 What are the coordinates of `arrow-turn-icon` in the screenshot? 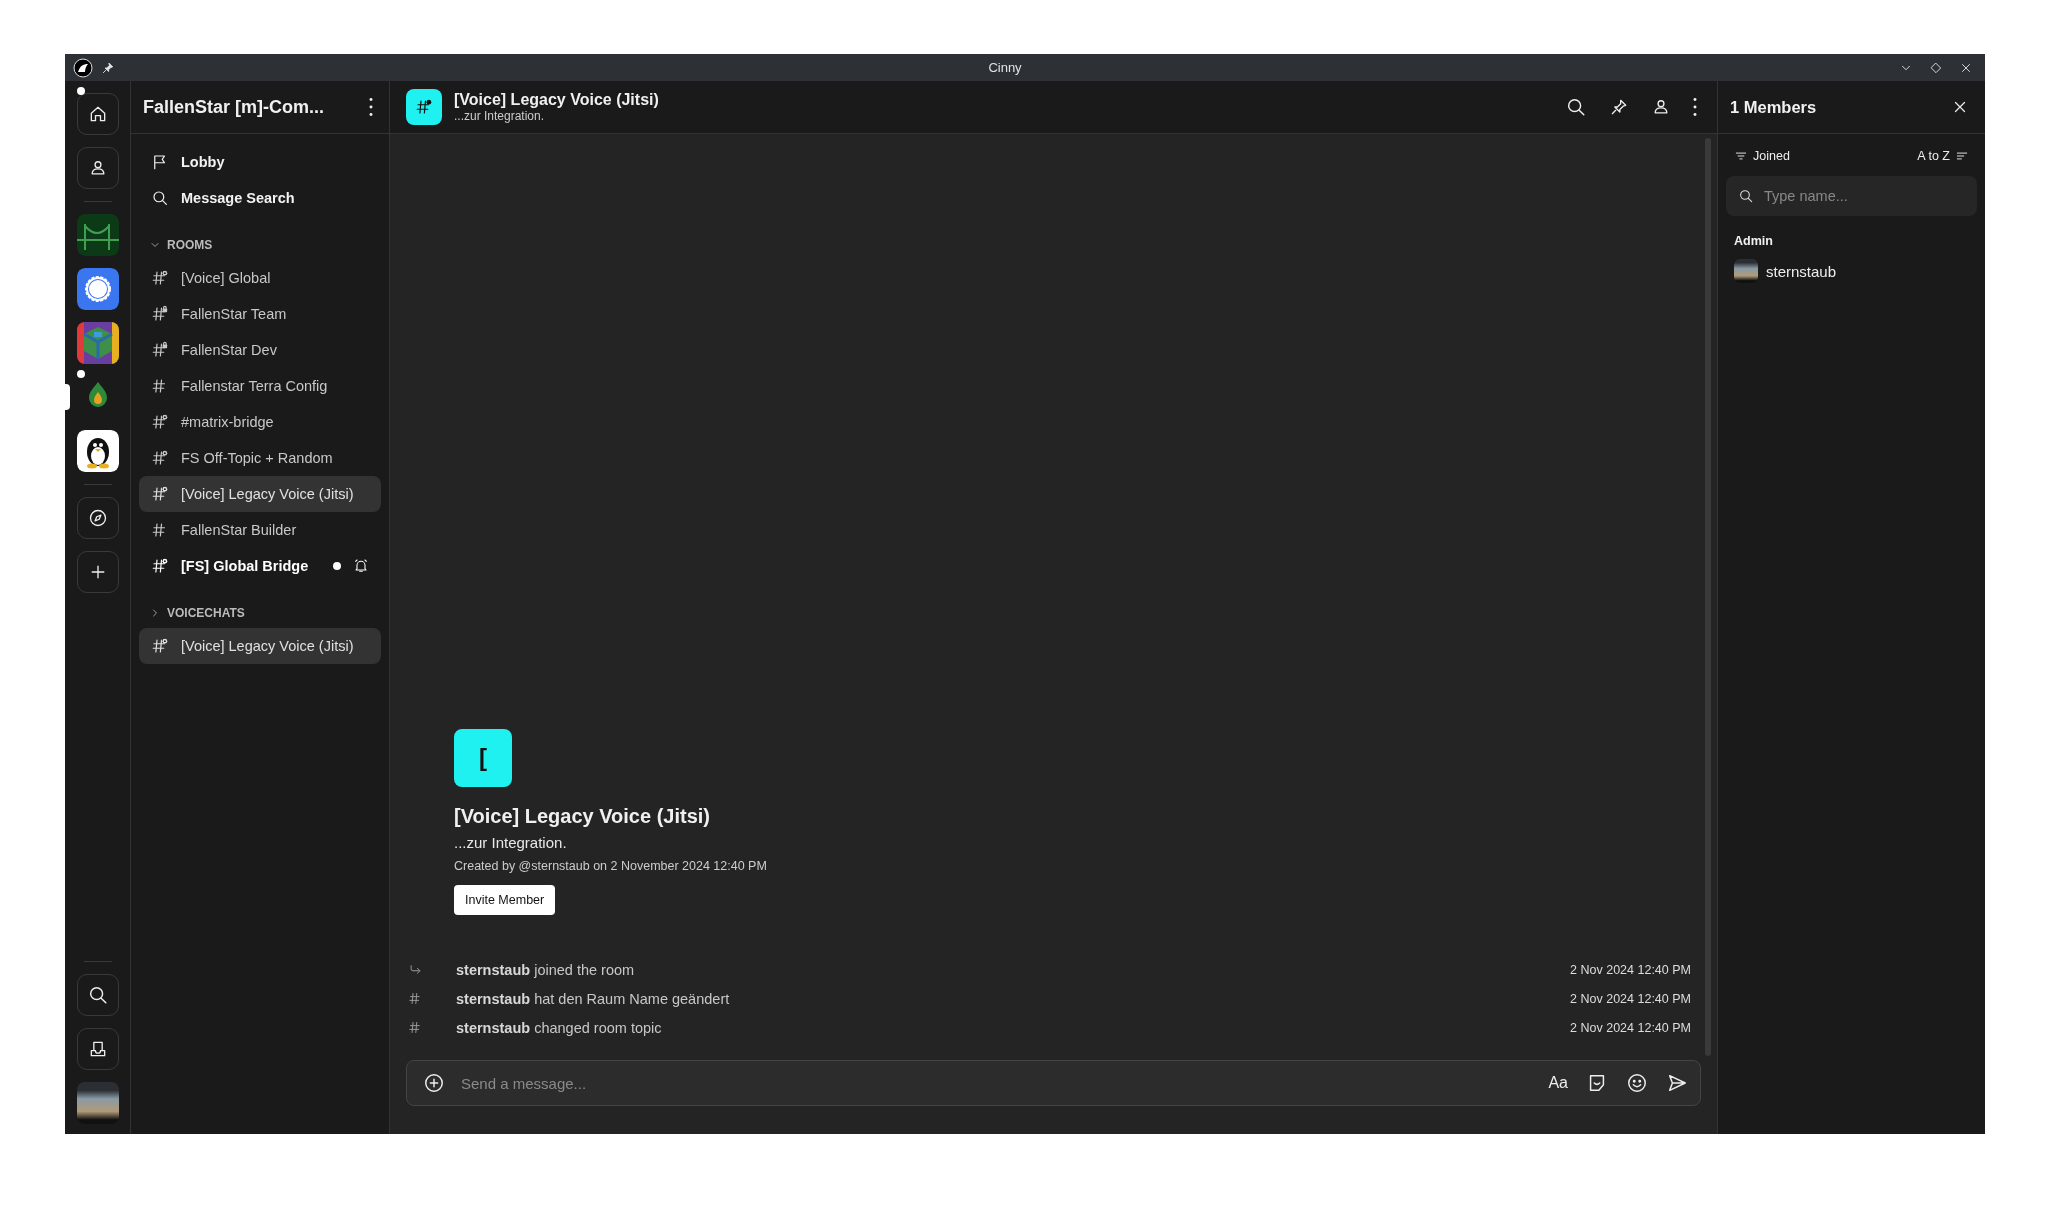 It's located at (415, 969).